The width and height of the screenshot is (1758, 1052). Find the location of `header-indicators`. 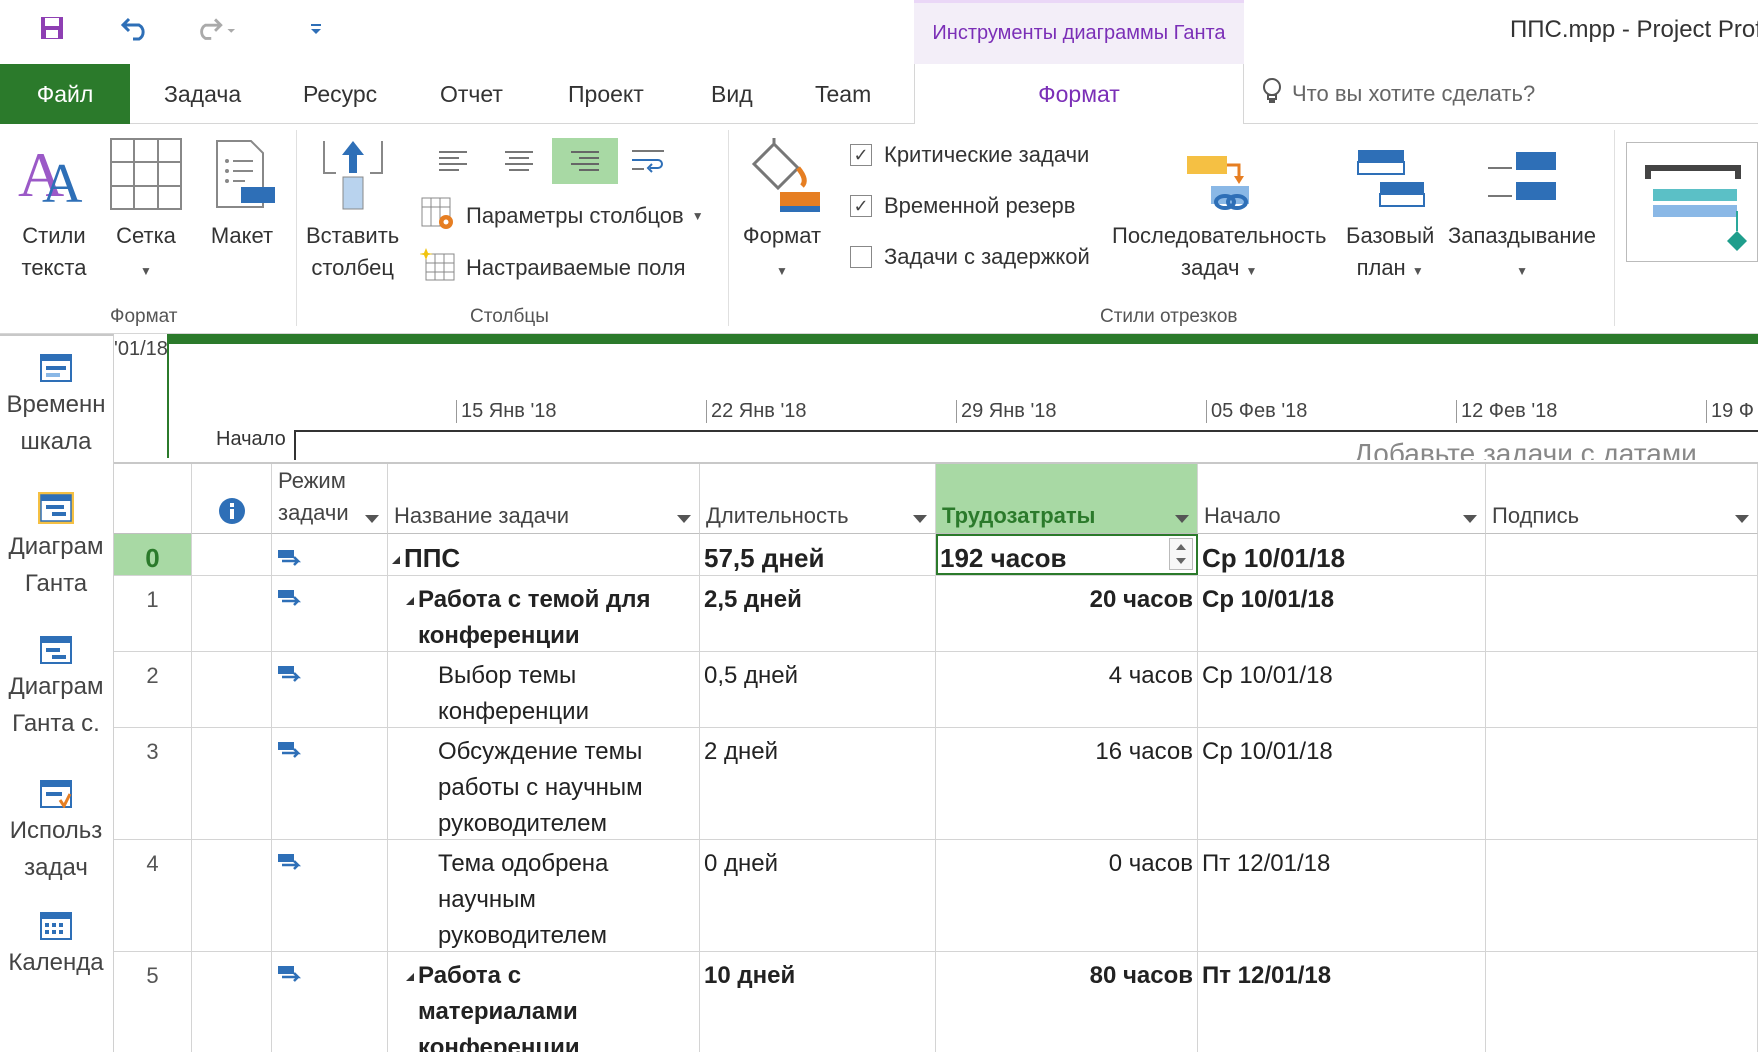

header-indicators is located at coordinates (232, 499).